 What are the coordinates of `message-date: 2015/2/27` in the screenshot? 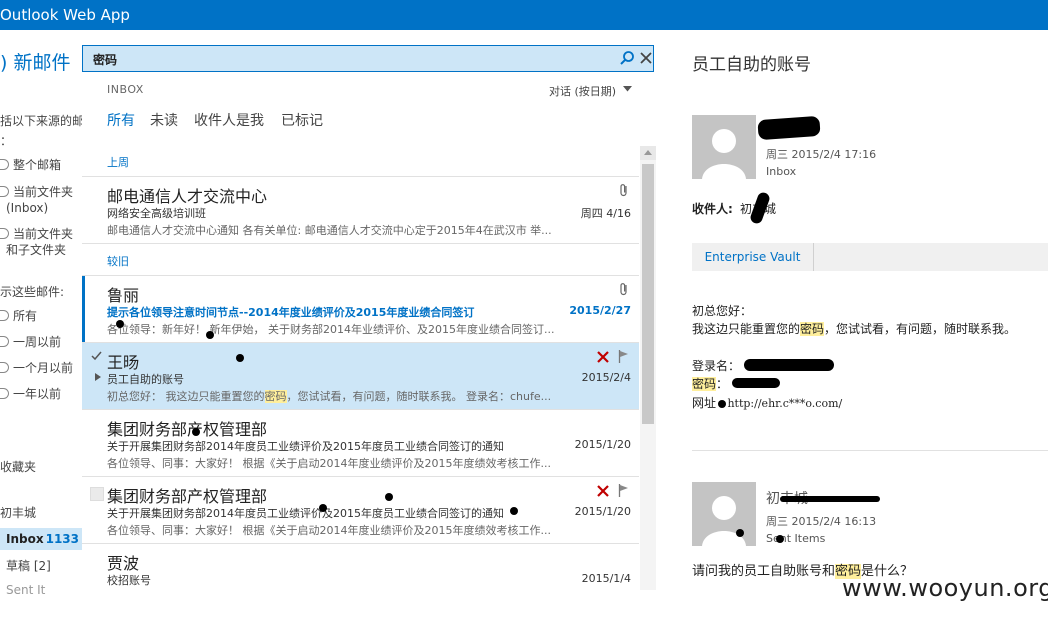 It's located at (600, 310).